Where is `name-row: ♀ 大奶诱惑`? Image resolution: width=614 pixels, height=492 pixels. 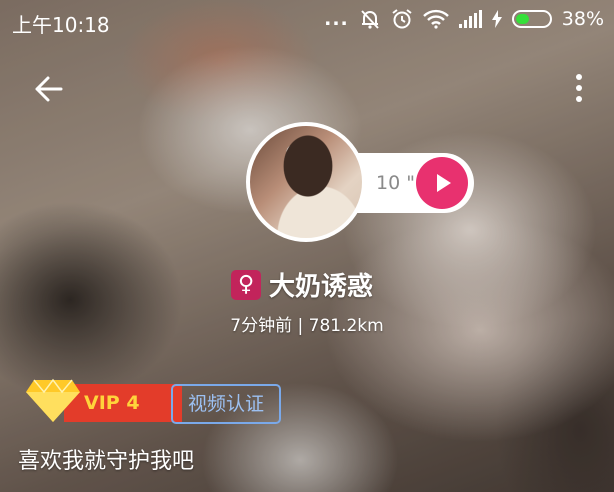
name-row: ♀ 大奶诱惑 is located at coordinates (302, 284).